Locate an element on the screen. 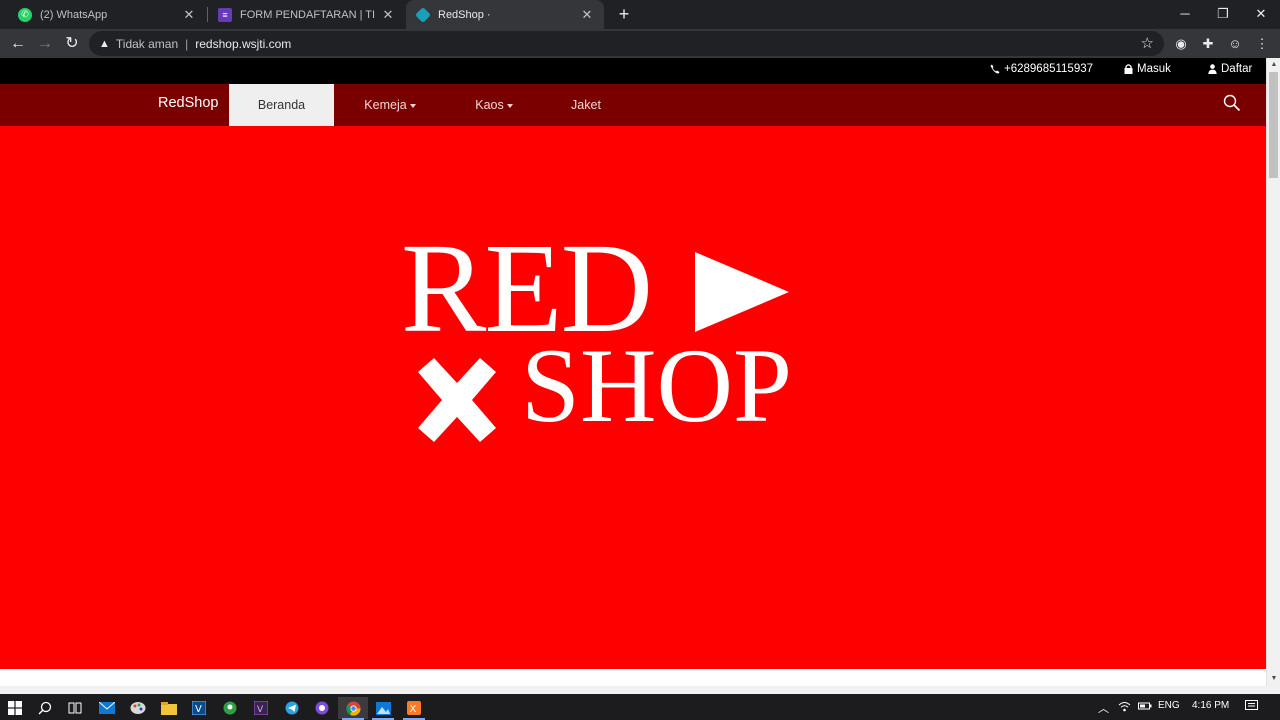 This screenshot has height=720, width=1280. login-link: Masuk is located at coordinates (1147, 69).